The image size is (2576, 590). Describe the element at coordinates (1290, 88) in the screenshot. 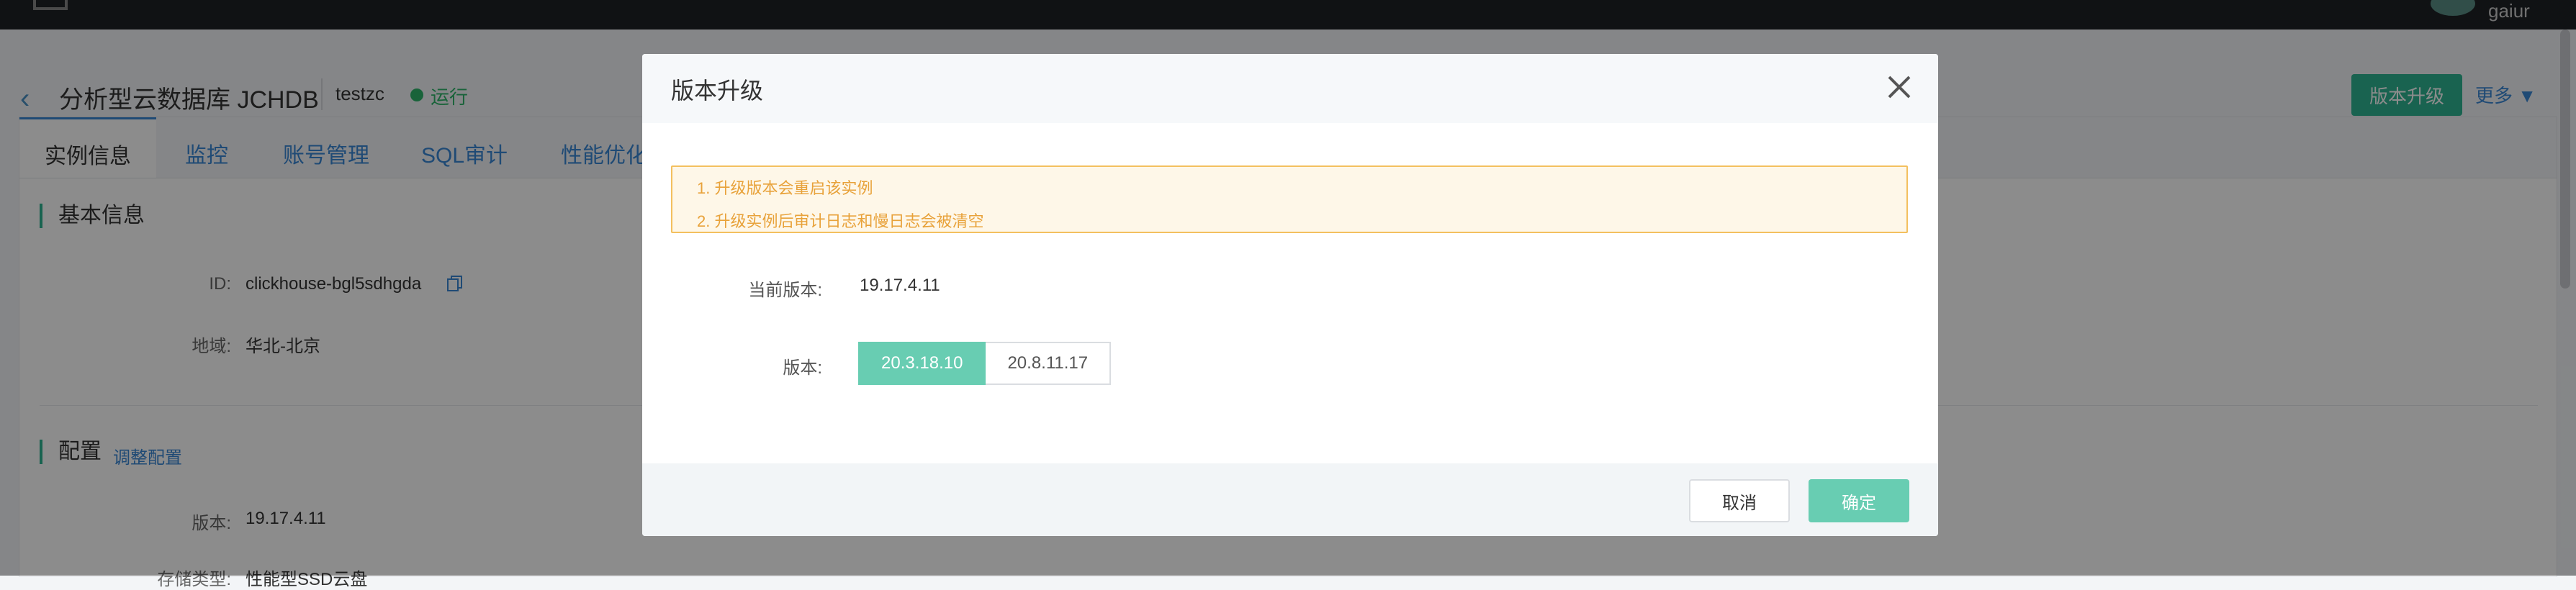

I see `dialog-header: 版本升级` at that location.